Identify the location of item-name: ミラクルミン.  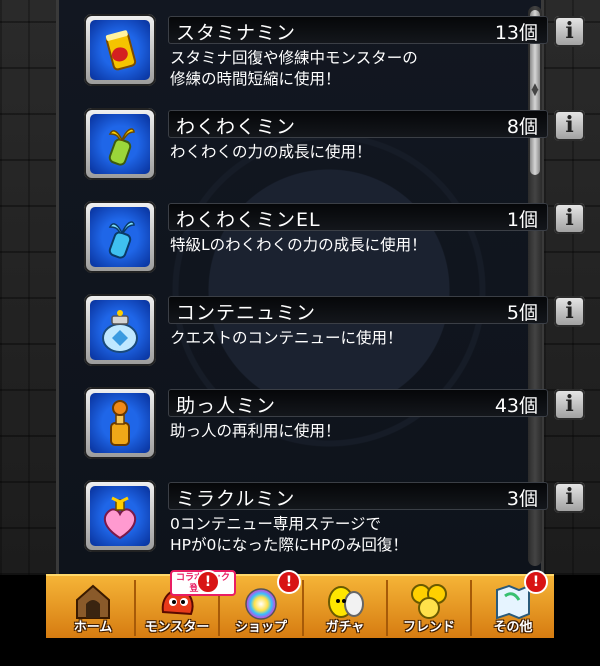
(236, 499).